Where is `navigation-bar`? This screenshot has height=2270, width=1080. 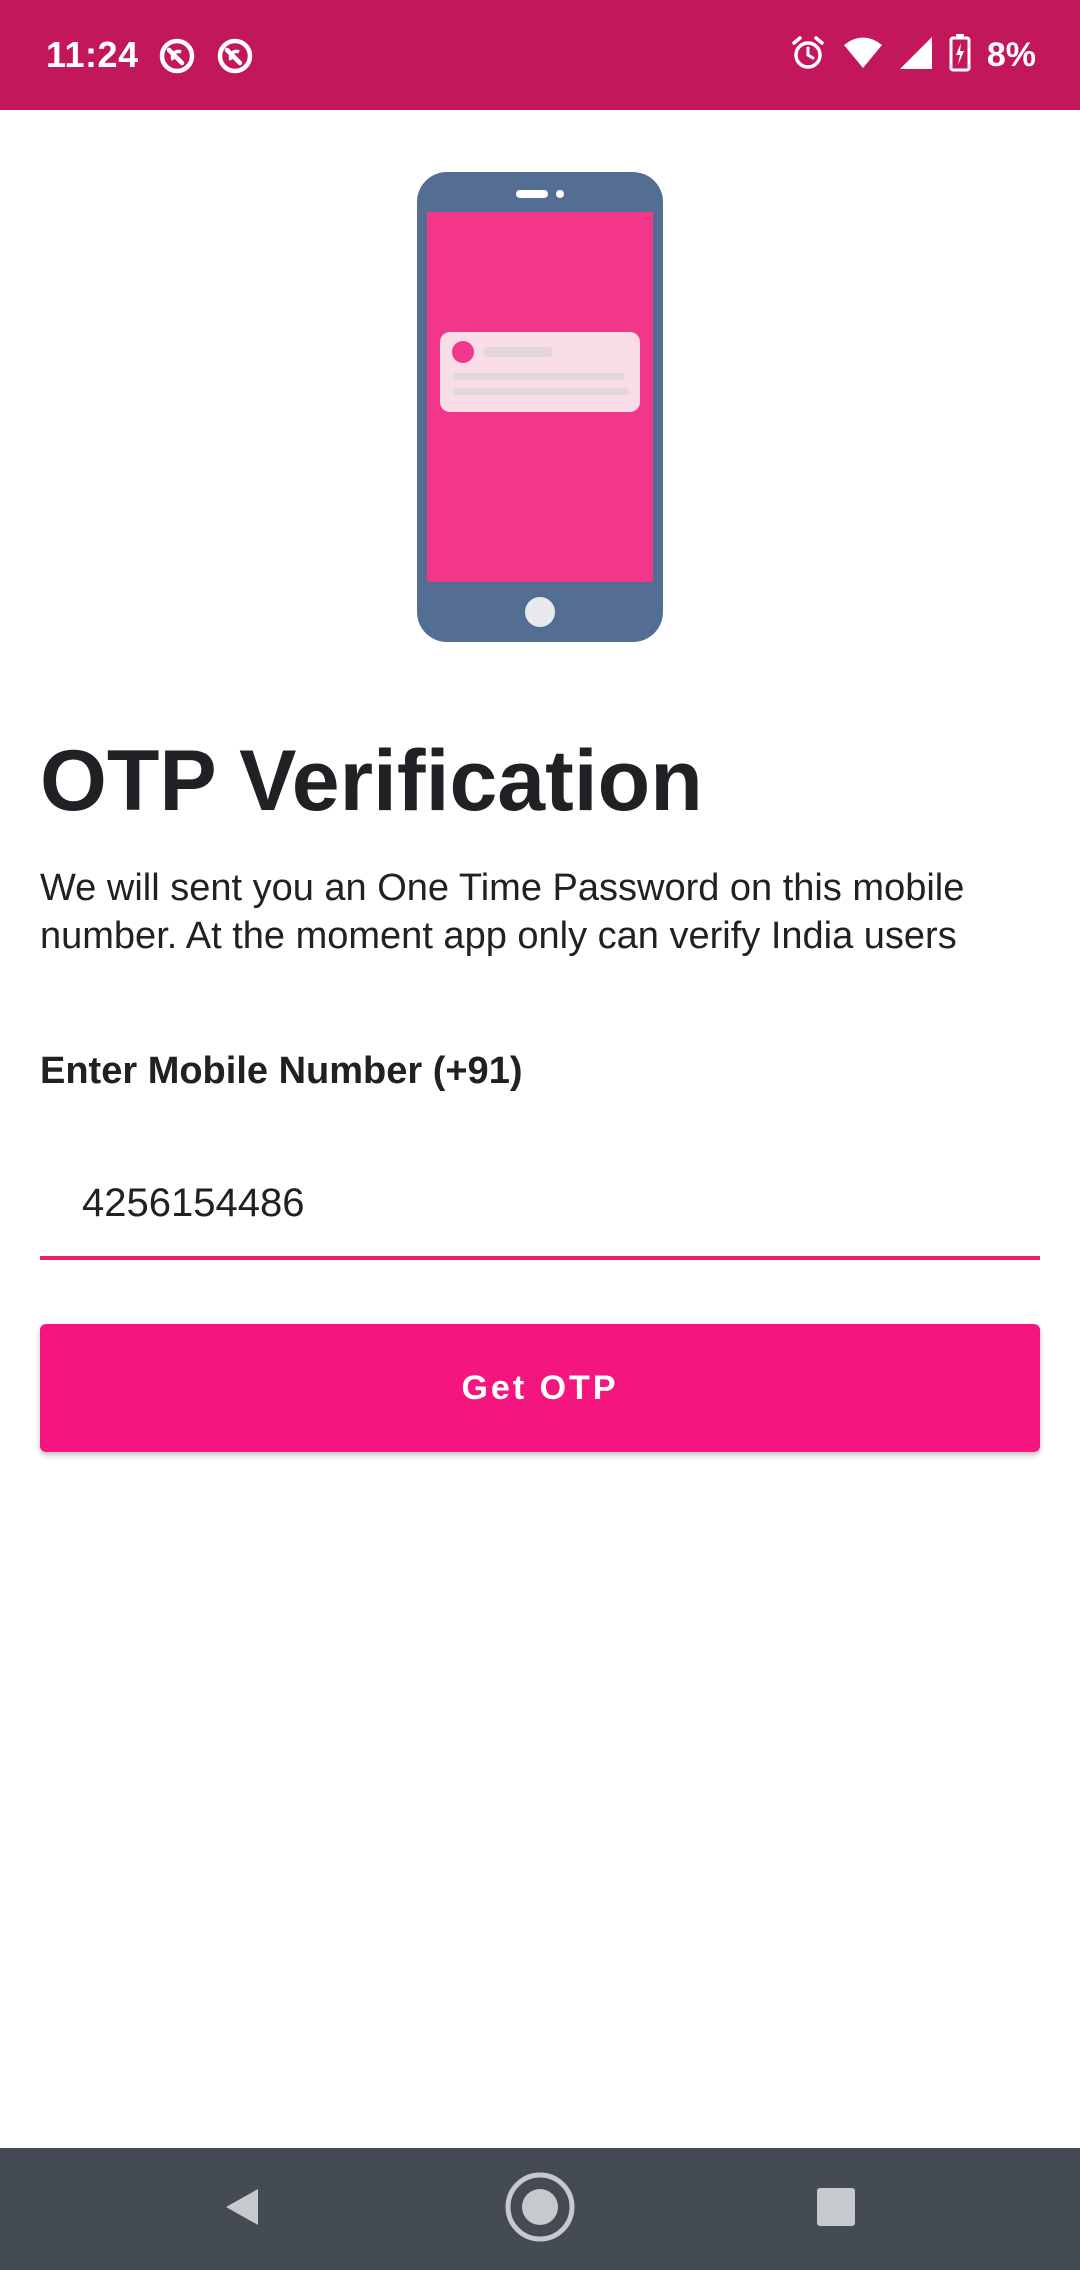 navigation-bar is located at coordinates (540, 2209).